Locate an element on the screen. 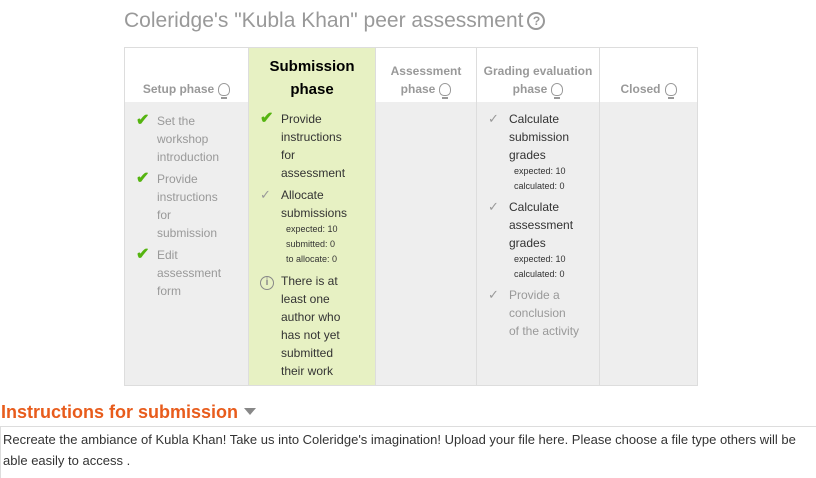  phase-name: Closed is located at coordinates (640, 89).